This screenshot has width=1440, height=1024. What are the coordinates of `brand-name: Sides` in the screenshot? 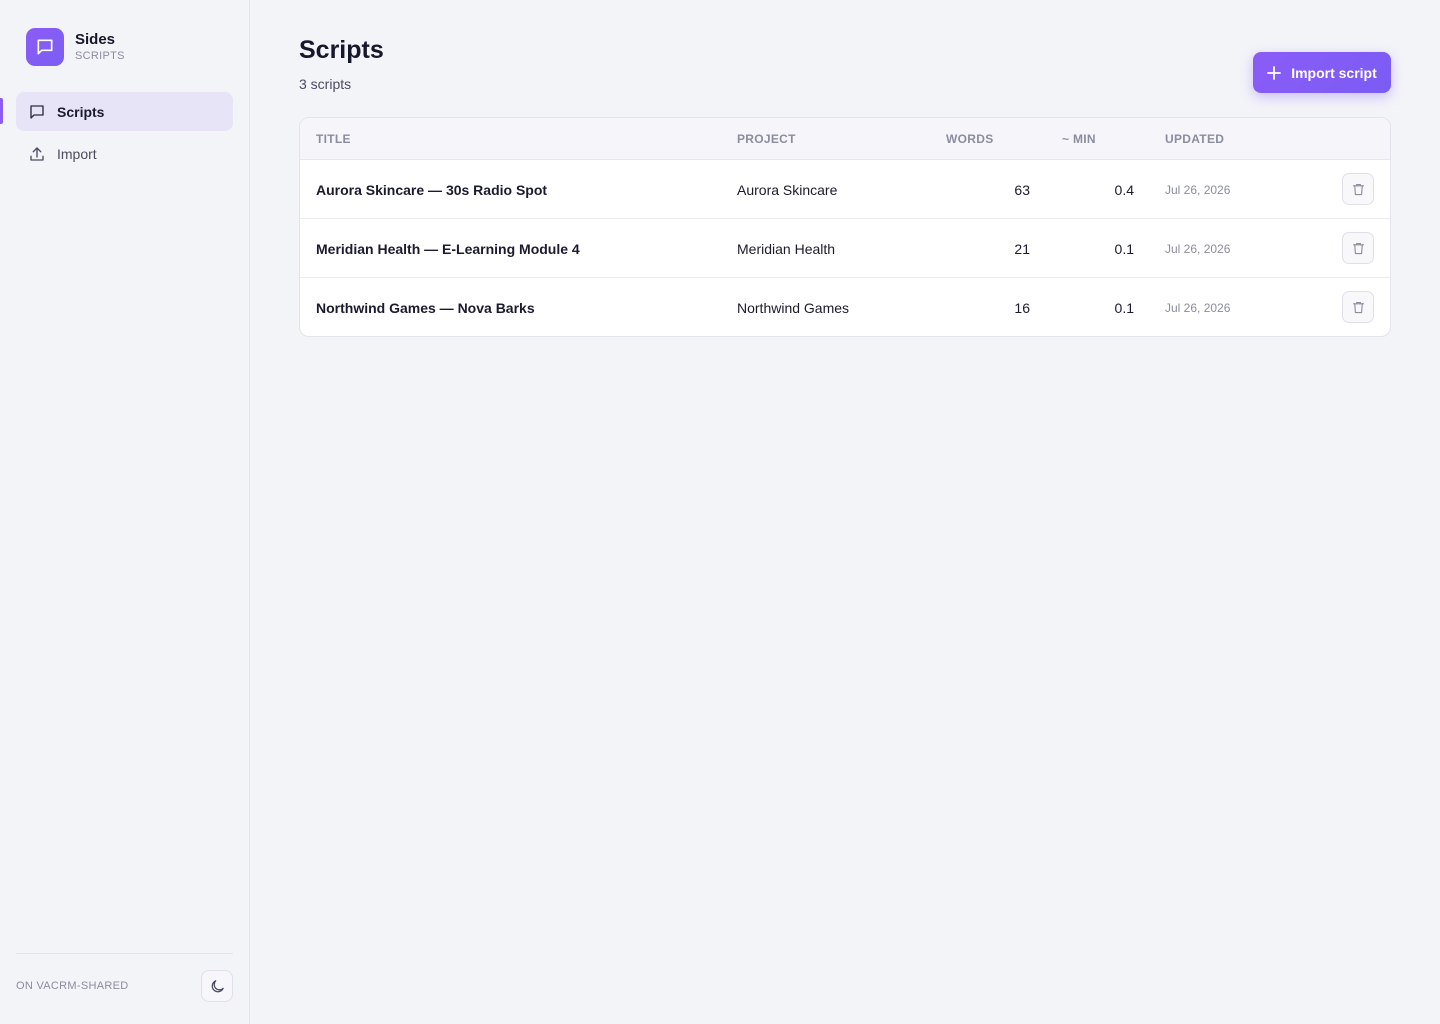 It's located at (95, 39).